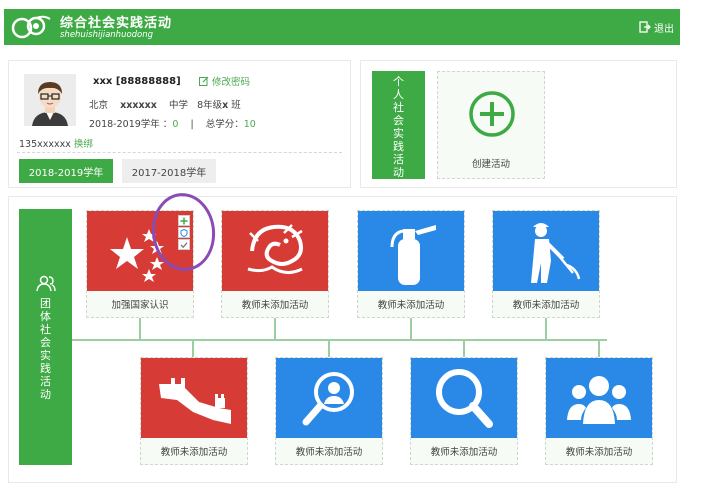 Image resolution: width=701 pixels, height=491 pixels. Describe the element at coordinates (138, 105) in the screenshot. I see `school-name: xxxxxx` at that location.